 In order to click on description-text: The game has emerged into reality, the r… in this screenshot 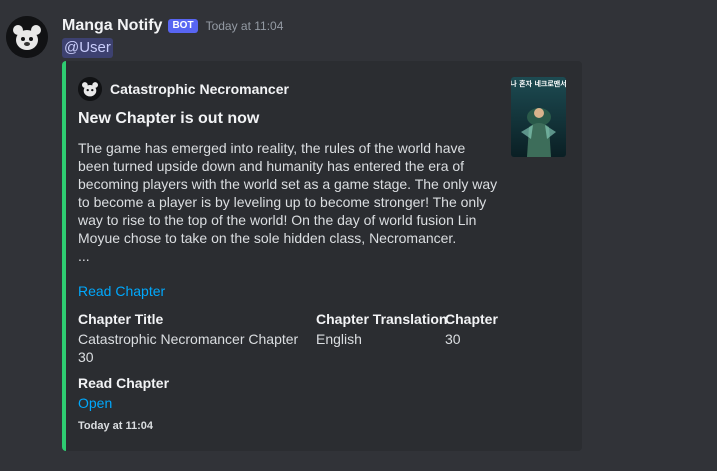, I will do `click(288, 193)`.